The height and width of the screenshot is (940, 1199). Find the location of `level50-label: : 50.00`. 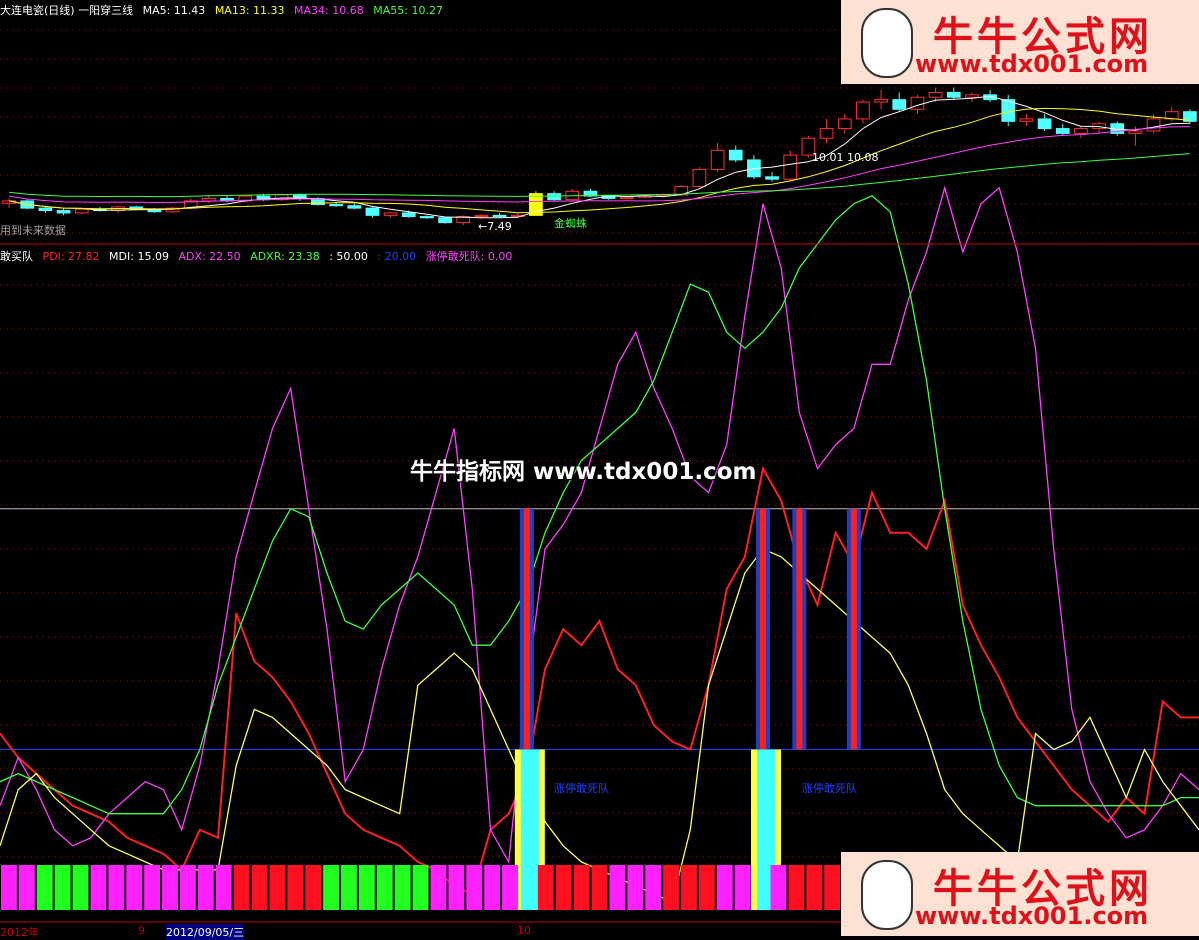

level50-label: : 50.00 is located at coordinates (348, 256).